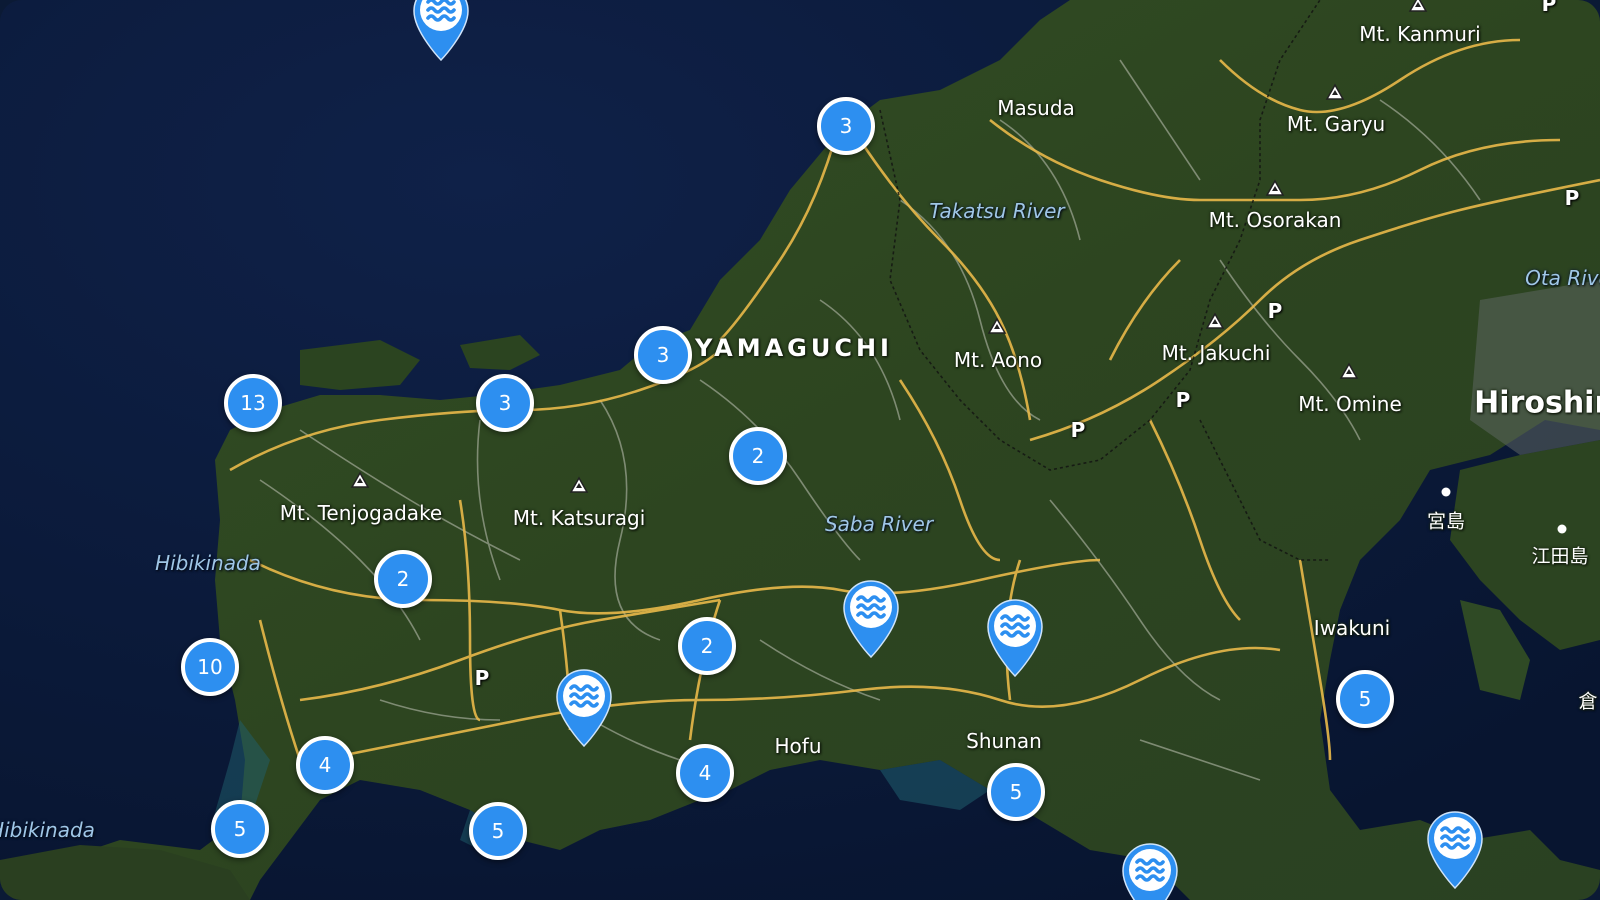 Image resolution: width=1600 pixels, height=900 pixels. Describe the element at coordinates (361, 513) in the screenshot. I see `mountain-label: Mt. Tenjogadake` at that location.